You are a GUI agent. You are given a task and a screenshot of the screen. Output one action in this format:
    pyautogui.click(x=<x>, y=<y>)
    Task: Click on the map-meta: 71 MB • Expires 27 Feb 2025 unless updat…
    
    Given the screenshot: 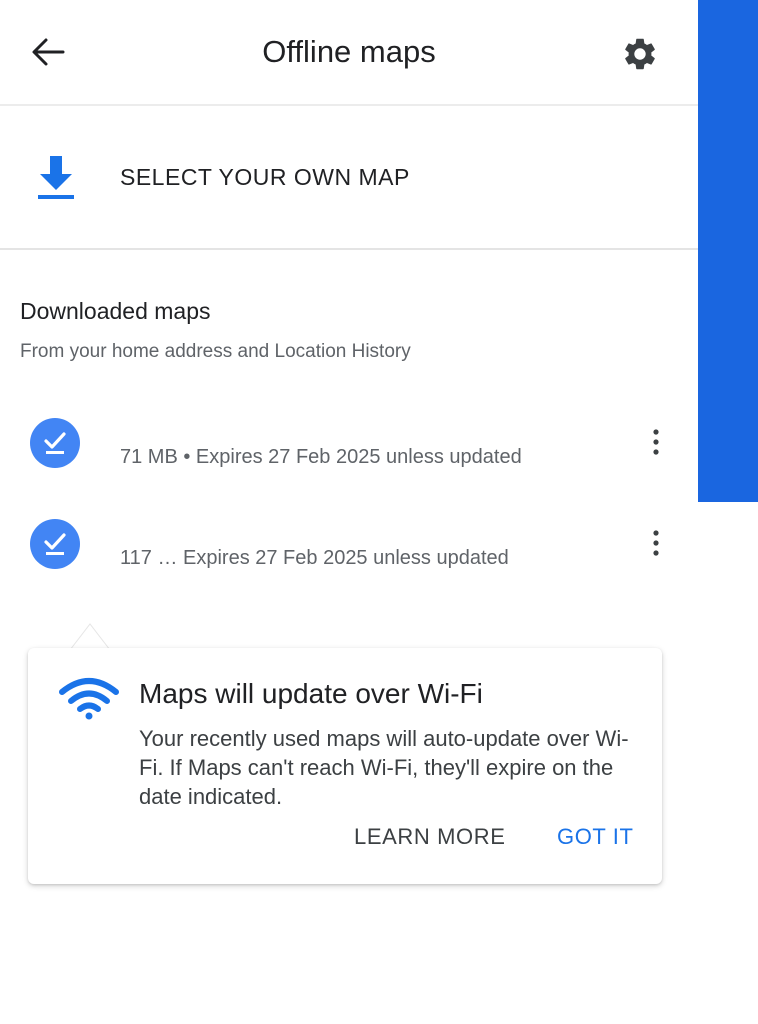 What is the action you would take?
    pyautogui.click(x=321, y=457)
    